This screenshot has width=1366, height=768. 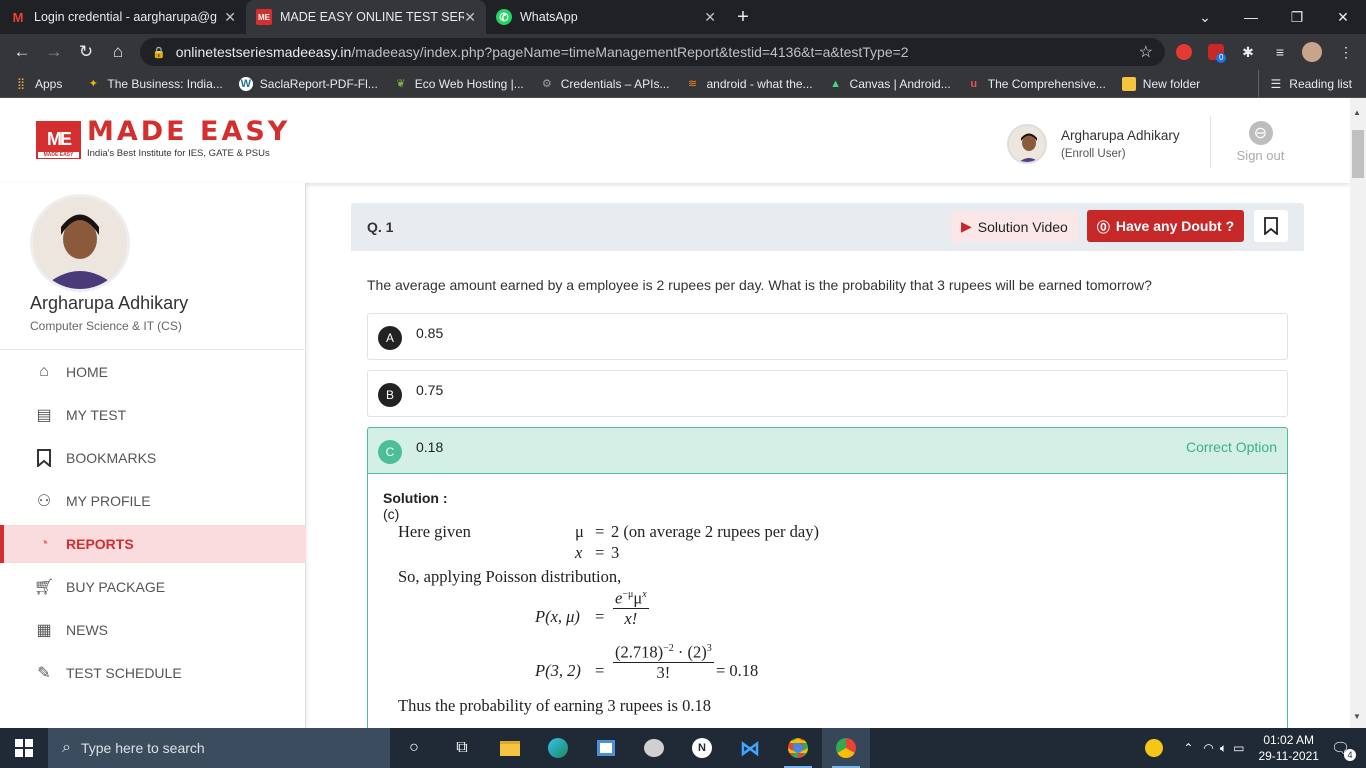 I want to click on back-icon: ←, so click(x=22, y=52).